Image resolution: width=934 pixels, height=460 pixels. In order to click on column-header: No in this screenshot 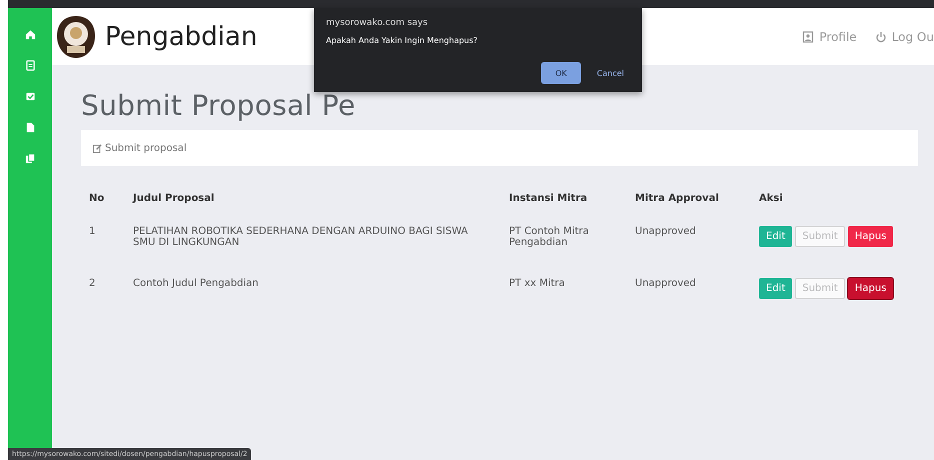, I will do `click(96, 198)`.